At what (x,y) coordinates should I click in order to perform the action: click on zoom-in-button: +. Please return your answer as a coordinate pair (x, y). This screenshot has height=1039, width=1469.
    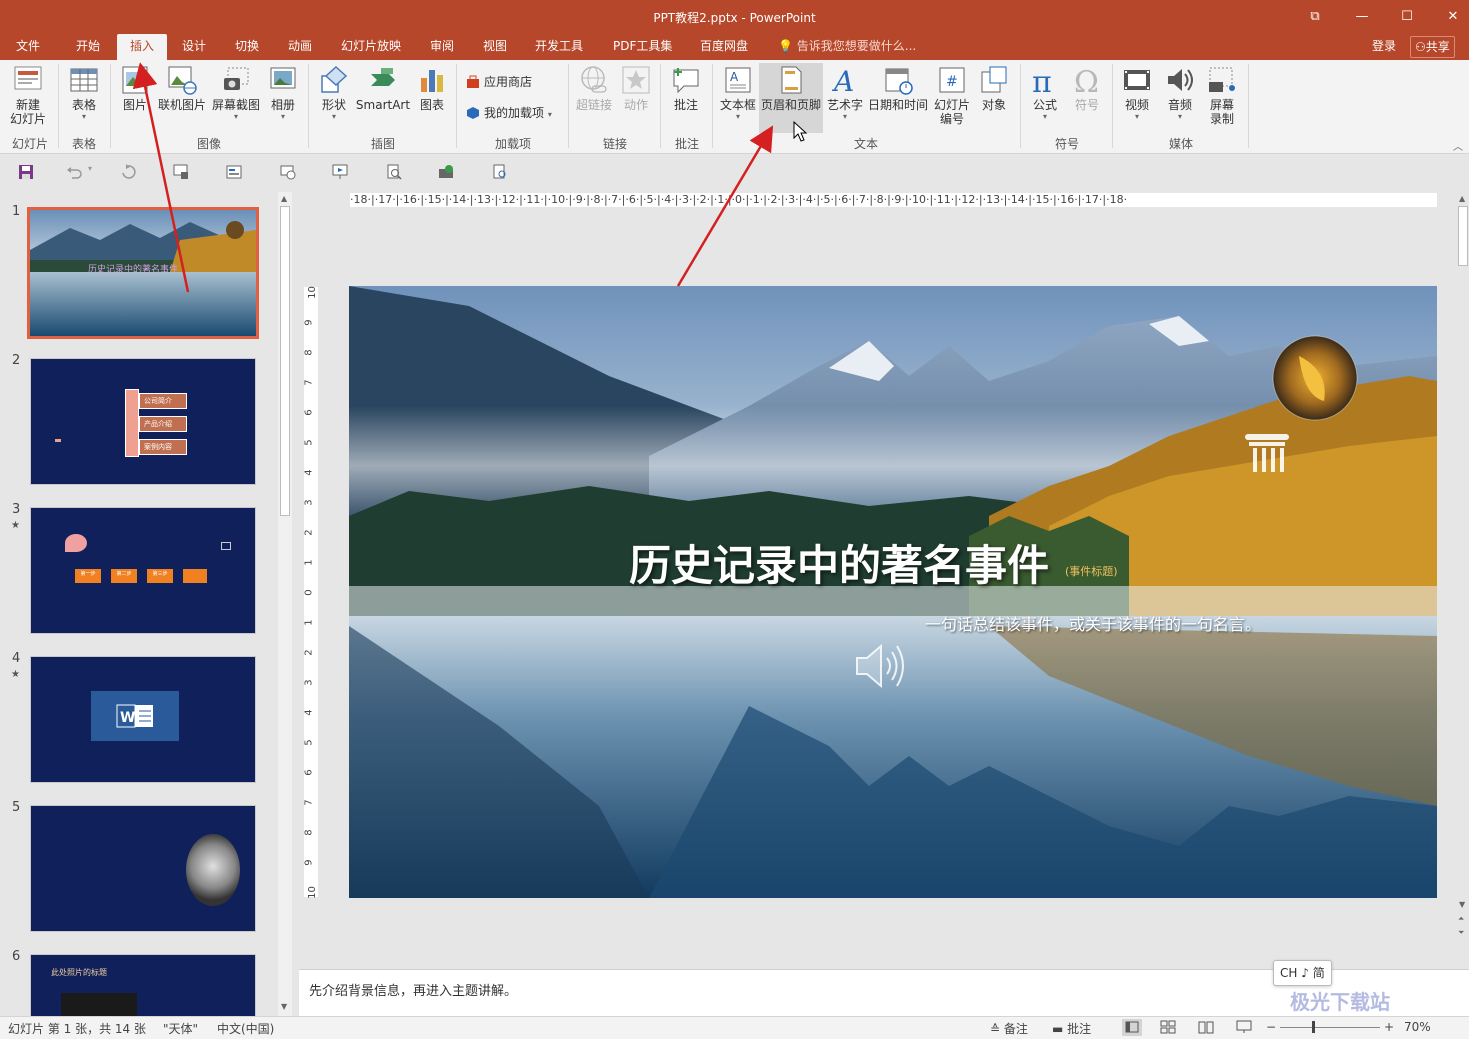
    Looking at the image, I should click on (1389, 1027).